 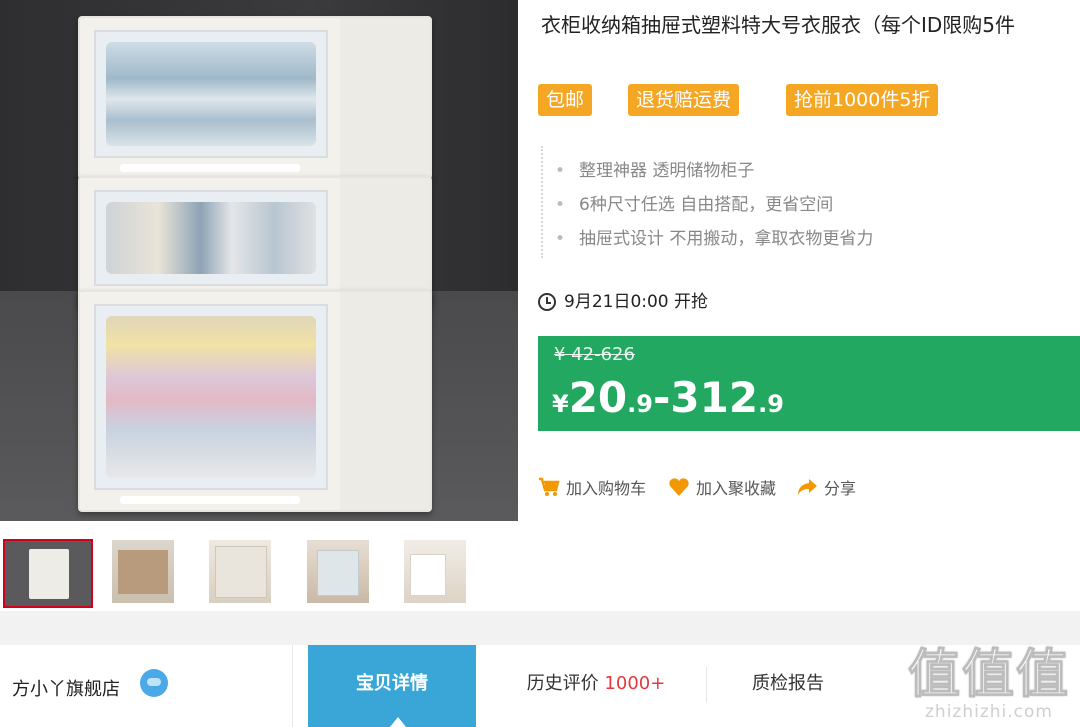 What do you see at coordinates (562, 683) in the screenshot?
I see `tab-review-history-label: 历史评价` at bounding box center [562, 683].